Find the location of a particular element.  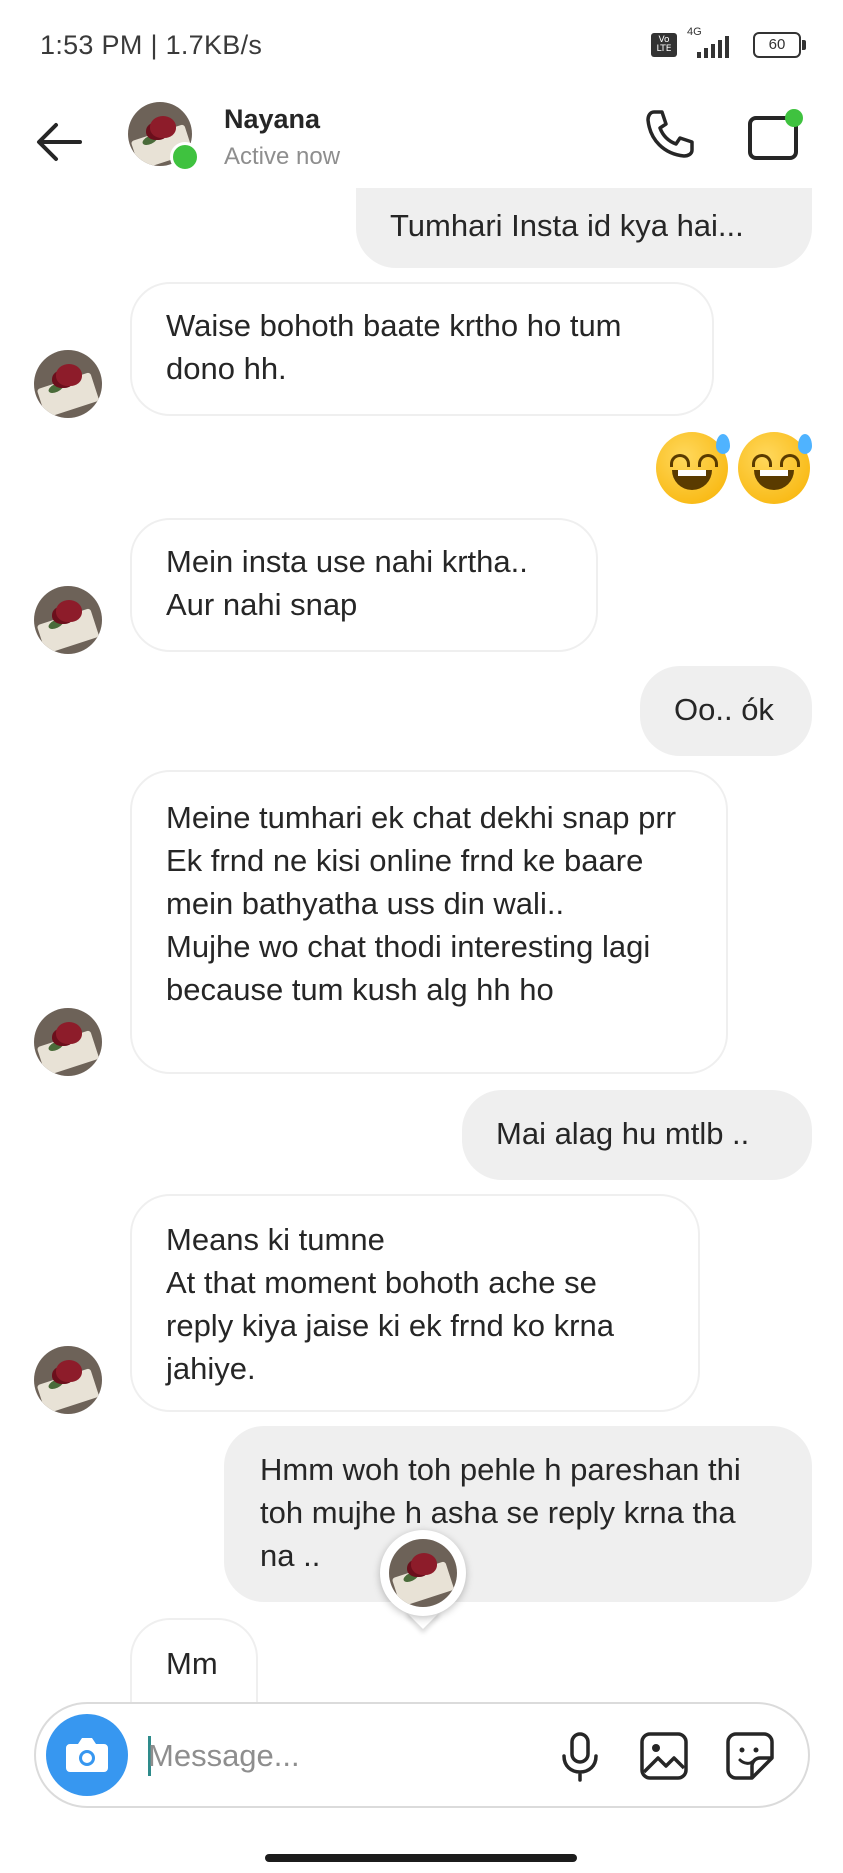

video-call-icon is located at coordinates (775, 134).